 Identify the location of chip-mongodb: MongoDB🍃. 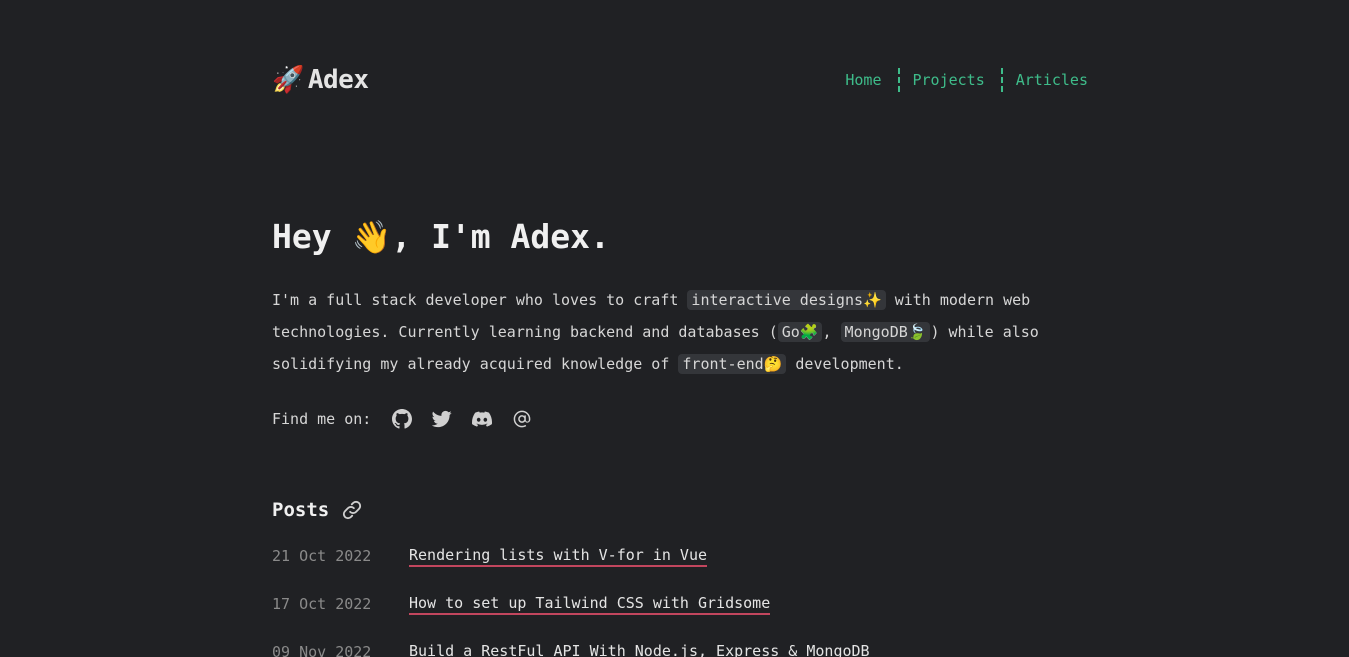
(885, 332).